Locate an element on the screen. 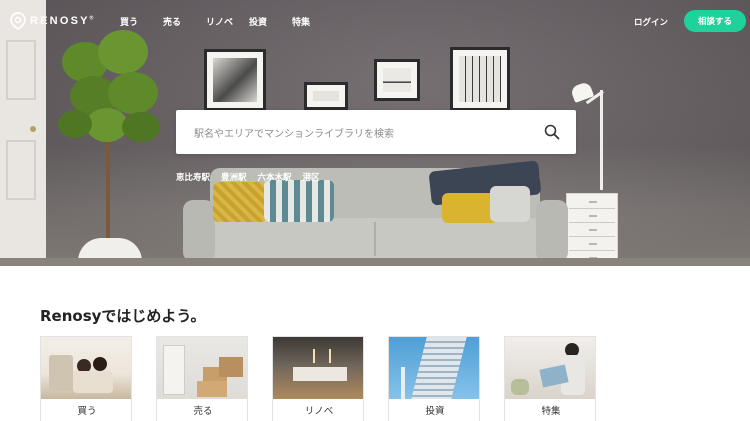  card-buy: 買う is located at coordinates (86, 378).